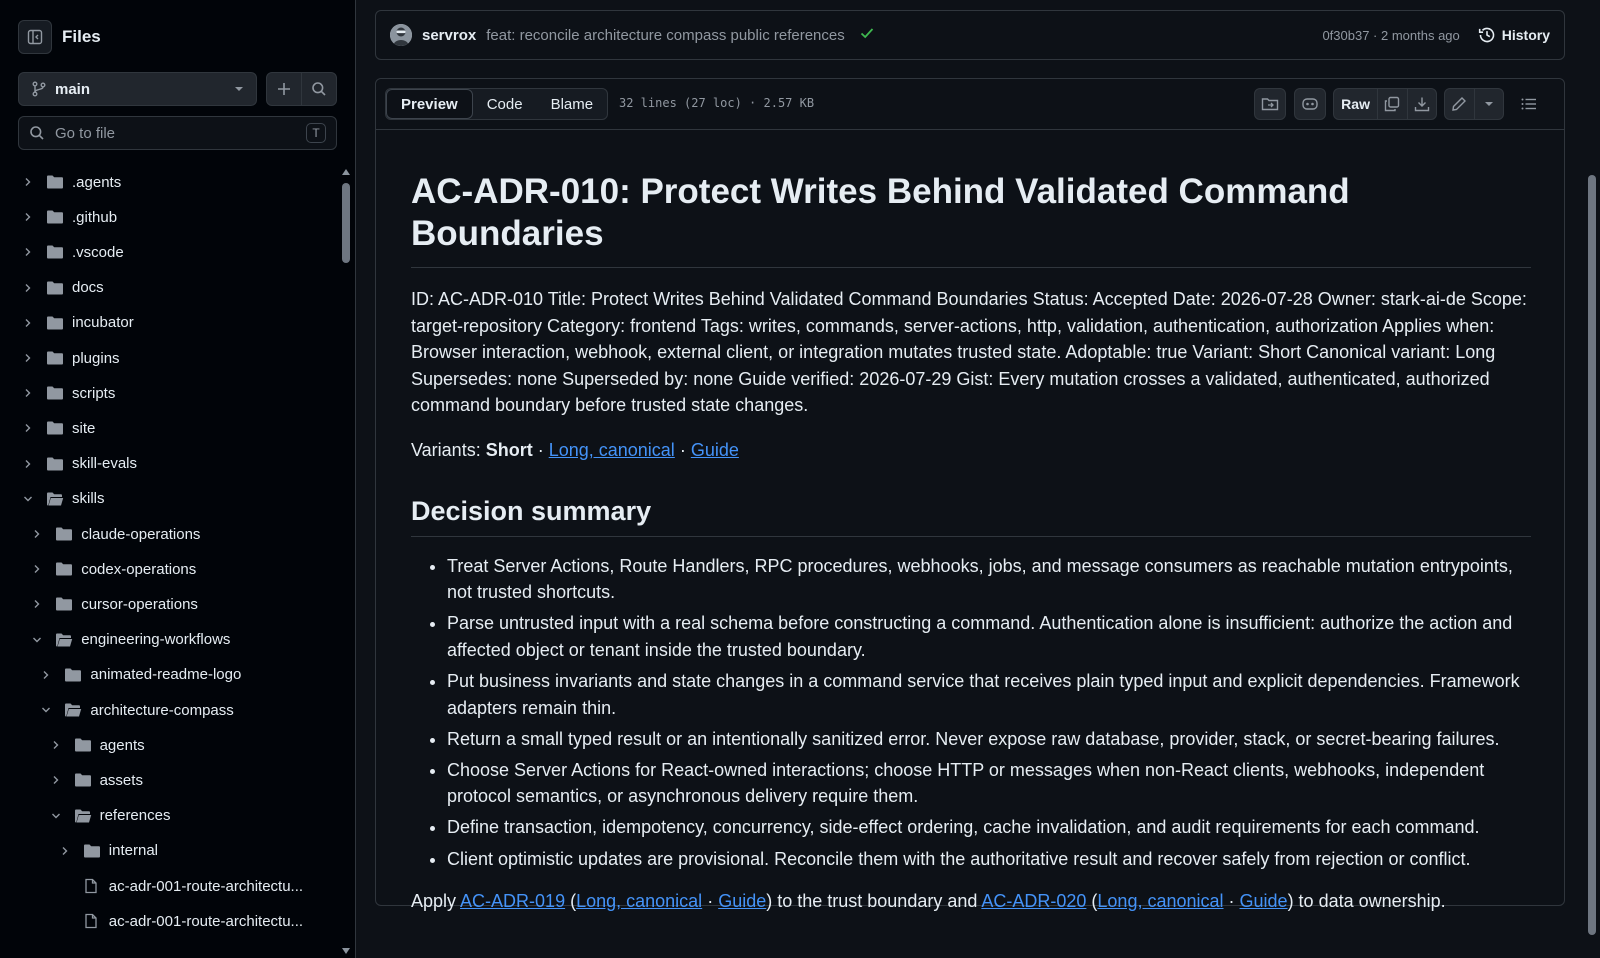  I want to click on edit-options-button, so click(1488, 104).